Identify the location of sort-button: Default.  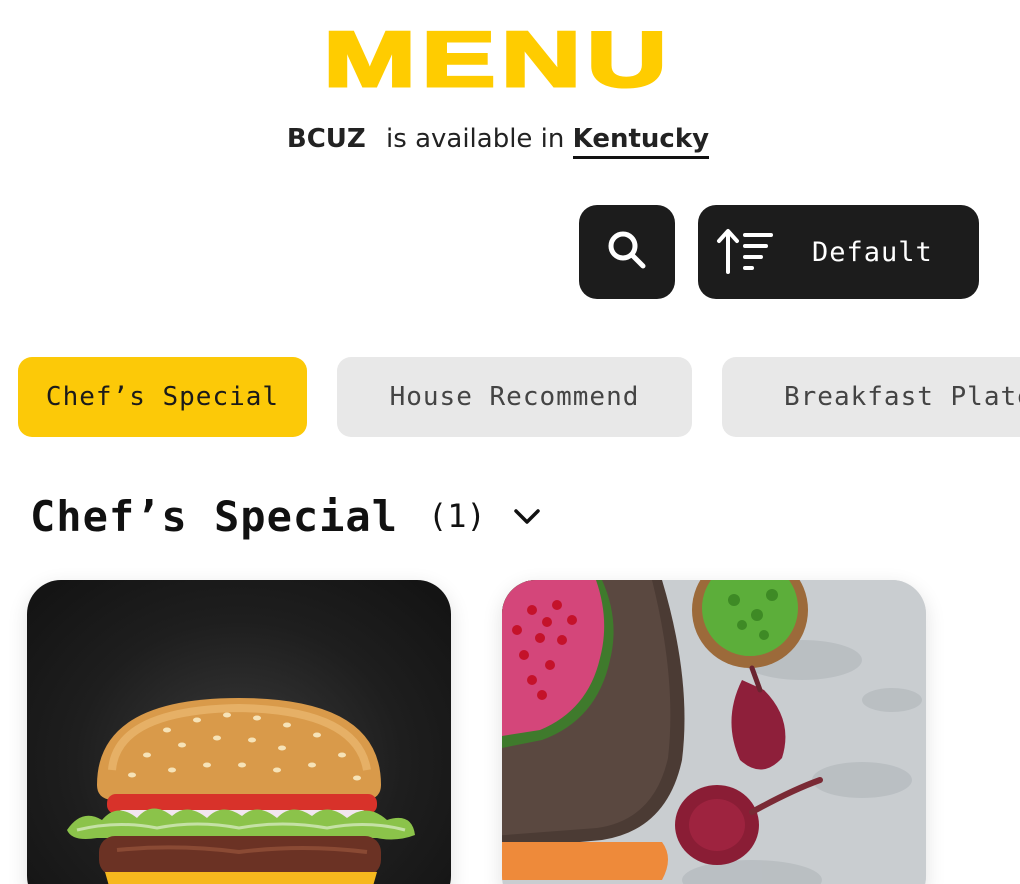
(838, 252).